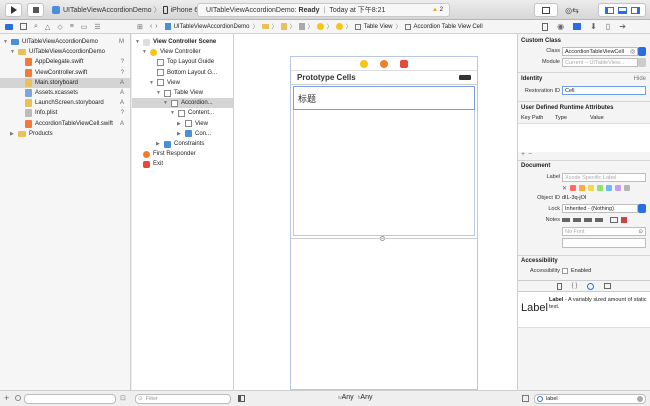 This screenshot has height=406, width=650. Describe the element at coordinates (65, 62) in the screenshot. I see `navigator-item: AppDelegate.swift?` at that location.